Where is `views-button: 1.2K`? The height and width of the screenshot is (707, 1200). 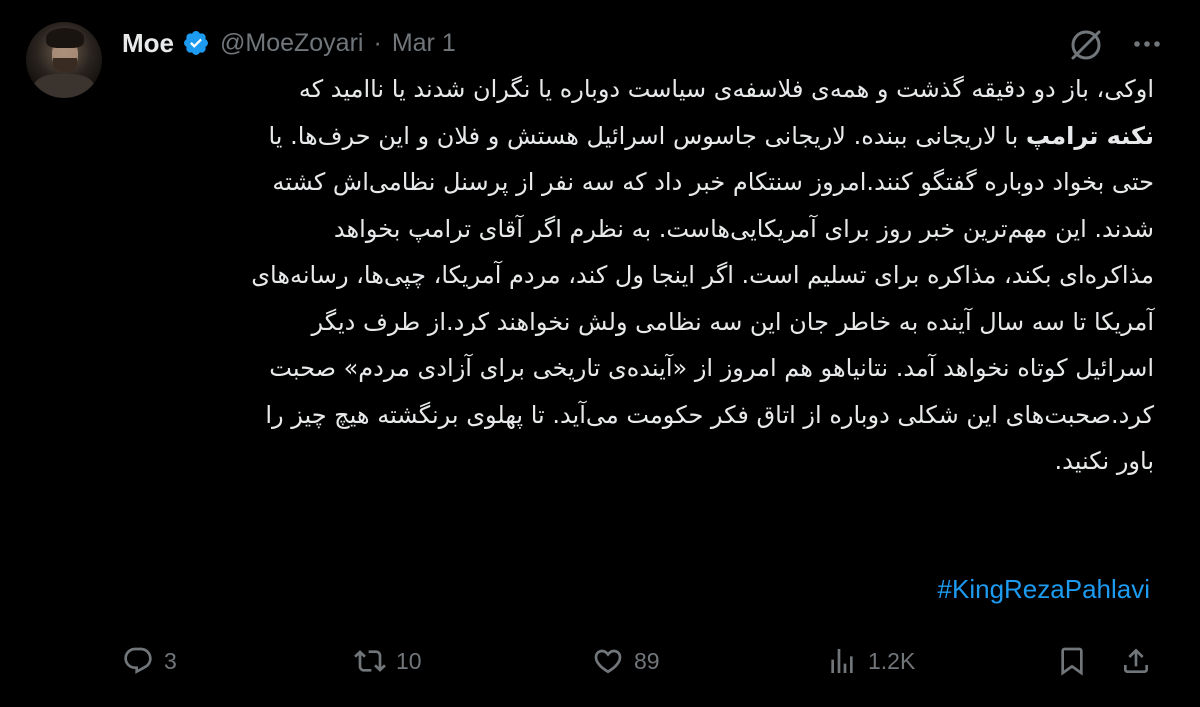
views-button: 1.2K is located at coordinates (870, 661).